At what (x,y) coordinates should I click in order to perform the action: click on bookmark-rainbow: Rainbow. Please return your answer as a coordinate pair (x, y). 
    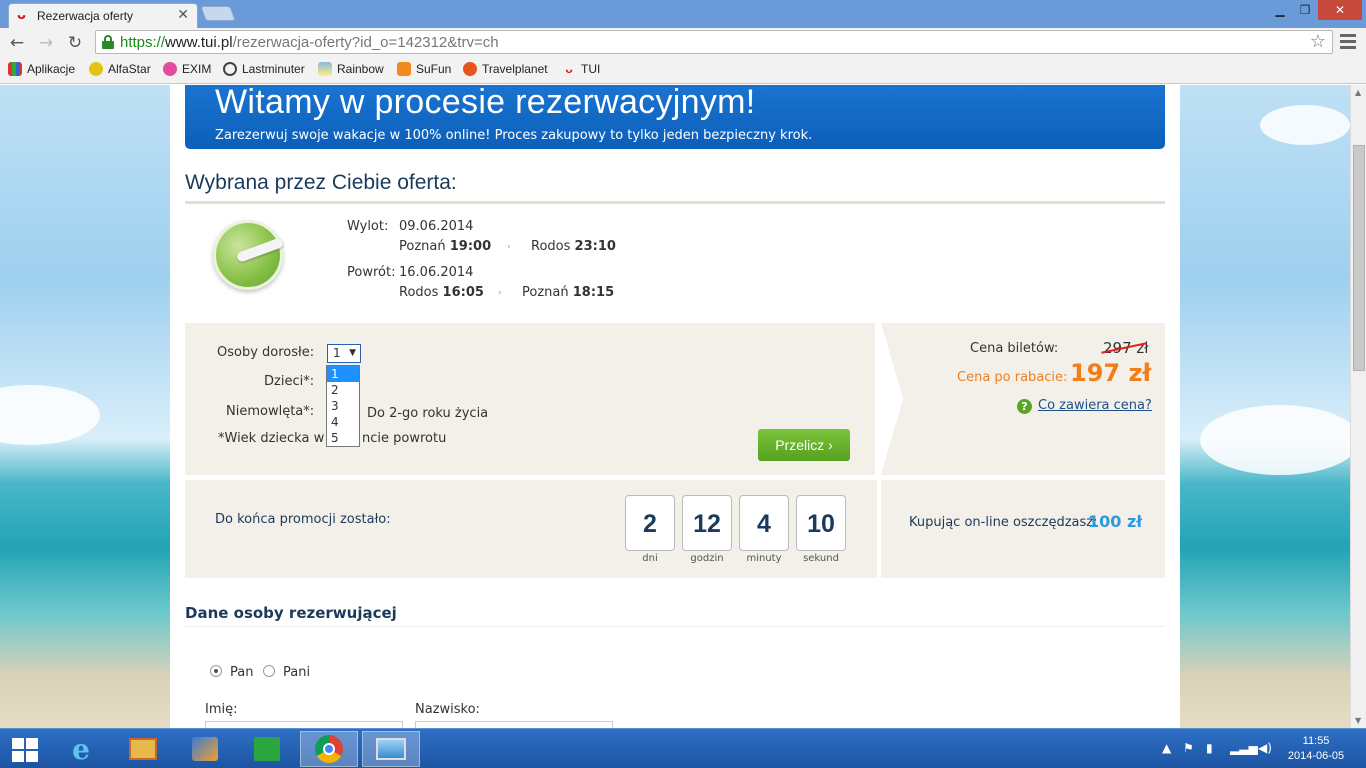
    Looking at the image, I should click on (351, 69).